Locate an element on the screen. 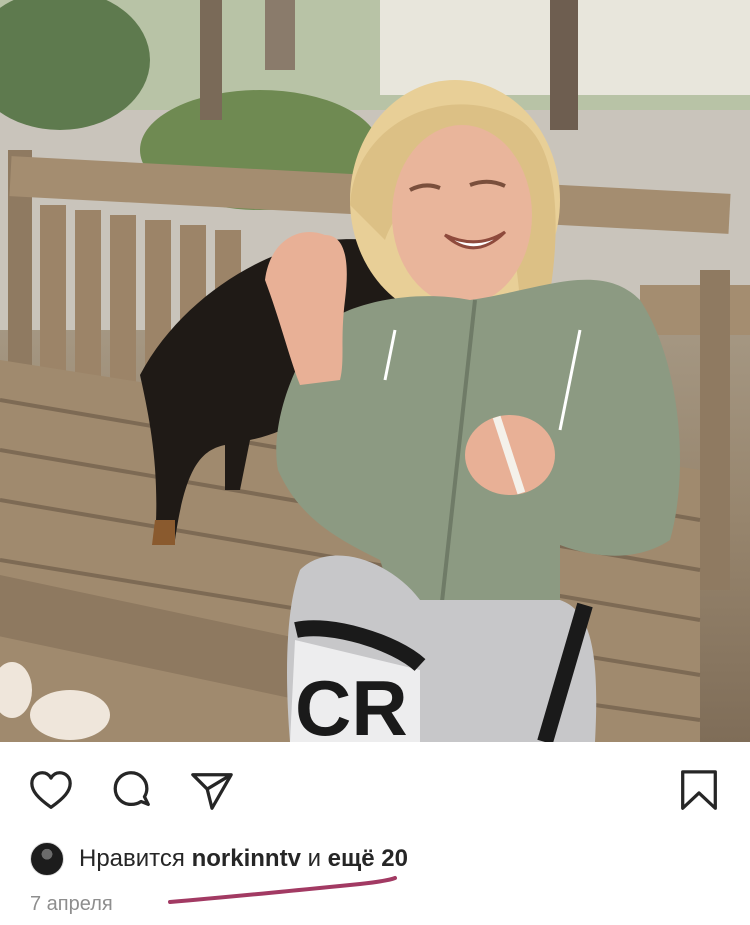 The image size is (750, 925). likes-text: Нравится norkinntv и ещё 20 is located at coordinates (243, 859).